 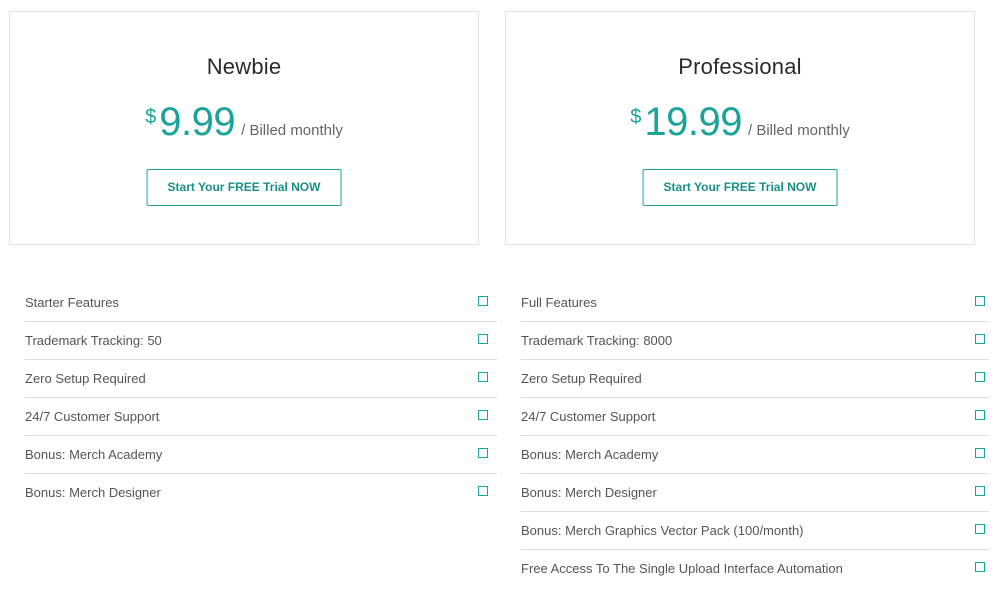 I want to click on feature-item: Starter Features, so click(x=261, y=303).